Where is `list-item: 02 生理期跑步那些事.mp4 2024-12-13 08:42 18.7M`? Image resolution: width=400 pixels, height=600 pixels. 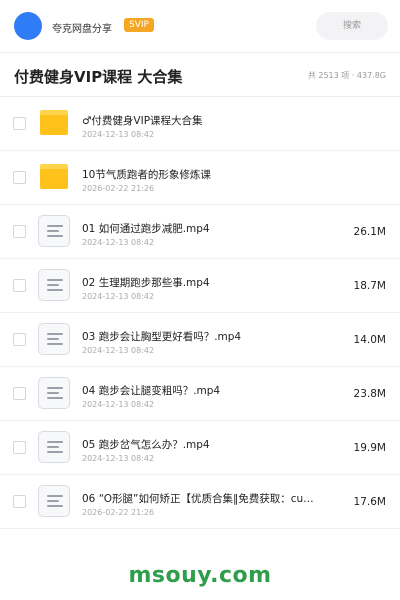
list-item: 02 生理期跑步那些事.mp4 2024-12-13 08:42 18.7M is located at coordinates (200, 286).